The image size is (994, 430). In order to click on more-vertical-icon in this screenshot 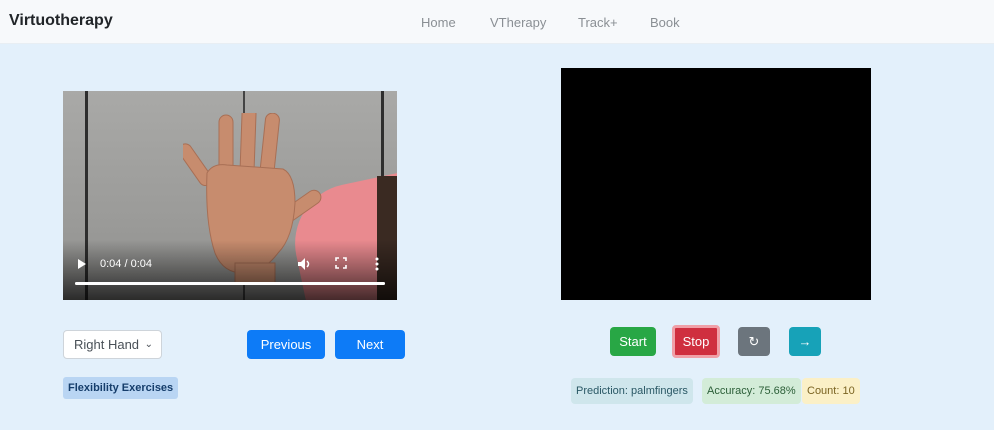, I will do `click(377, 265)`.